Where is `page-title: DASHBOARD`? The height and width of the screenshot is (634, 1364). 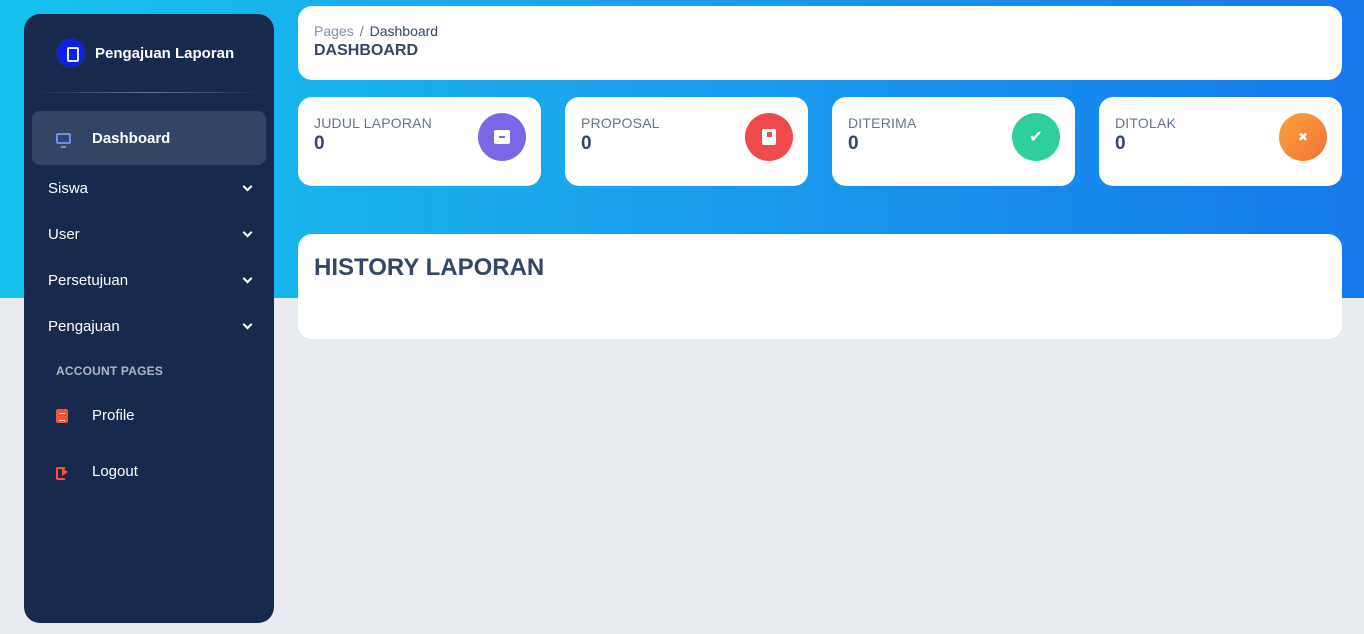 page-title: DASHBOARD is located at coordinates (366, 50).